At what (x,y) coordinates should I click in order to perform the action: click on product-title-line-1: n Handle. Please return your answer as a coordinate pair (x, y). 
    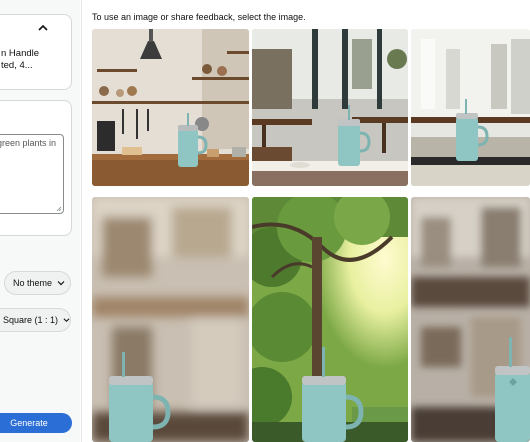
    Looking at the image, I should click on (20, 53).